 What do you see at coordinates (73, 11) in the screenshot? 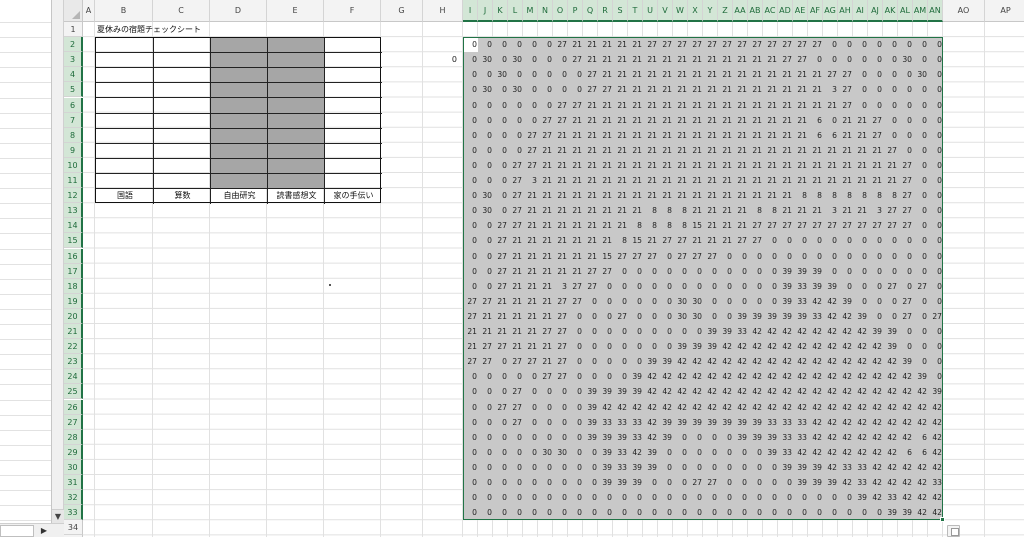
I see `select-all-button` at bounding box center [73, 11].